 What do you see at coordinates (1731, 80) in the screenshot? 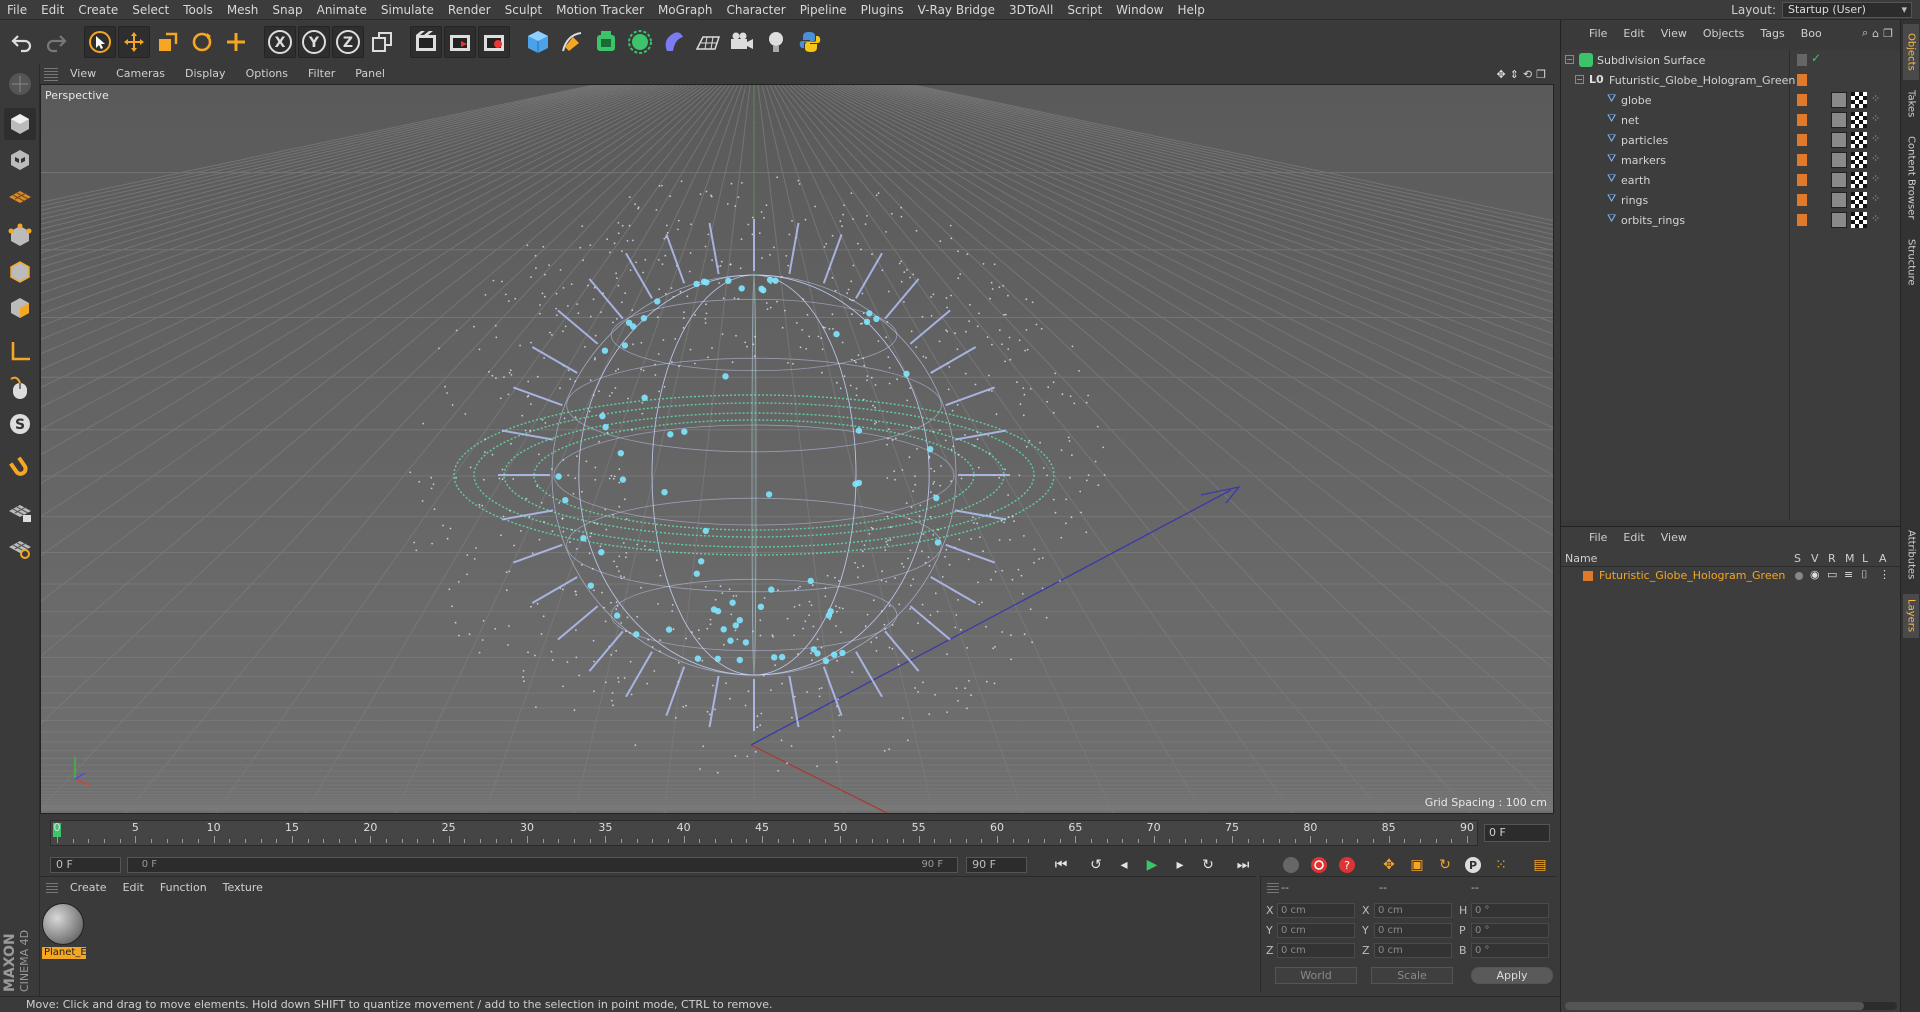
I see `object-row-globe-null: − L0 Futuristic_Globe_Hologram_Green` at bounding box center [1731, 80].